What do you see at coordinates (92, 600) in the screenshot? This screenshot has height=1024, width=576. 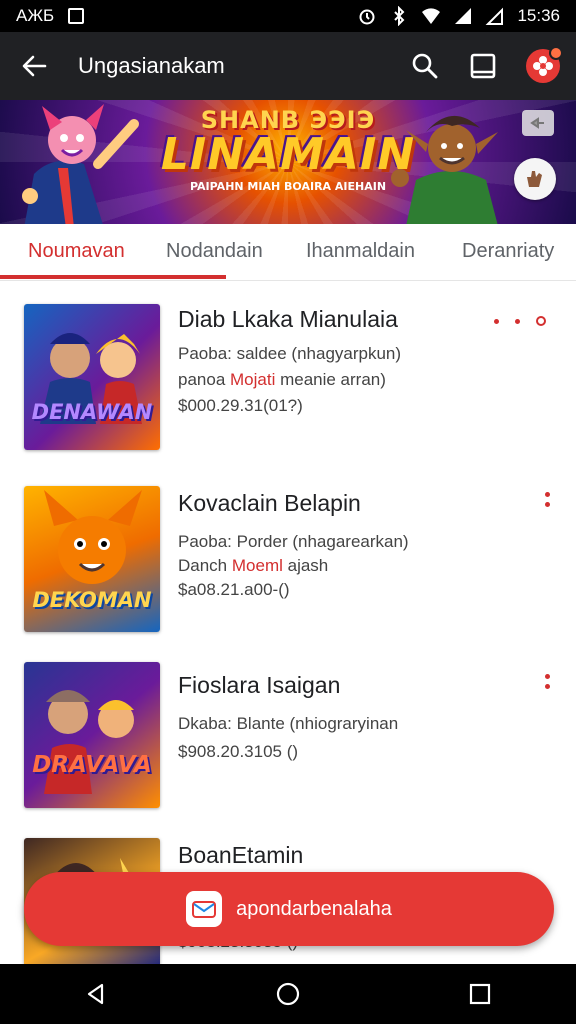 I see `thumbnail-title: DEKOMAN` at bounding box center [92, 600].